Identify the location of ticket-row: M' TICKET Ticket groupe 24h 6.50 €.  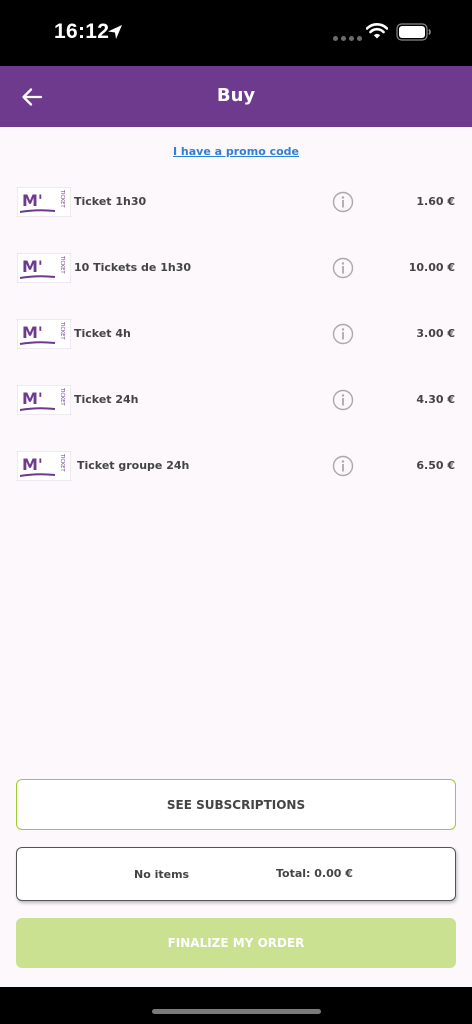
(236, 466).